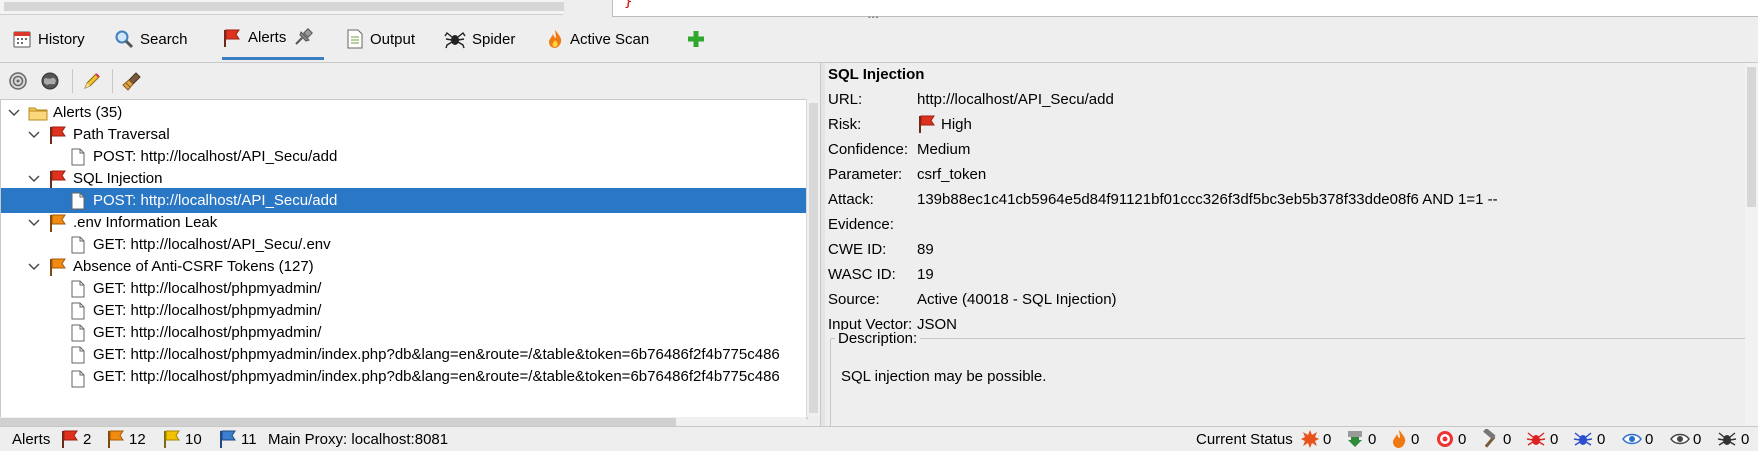 This screenshot has width=1758, height=451. I want to click on tab-search: Search, so click(151, 39).